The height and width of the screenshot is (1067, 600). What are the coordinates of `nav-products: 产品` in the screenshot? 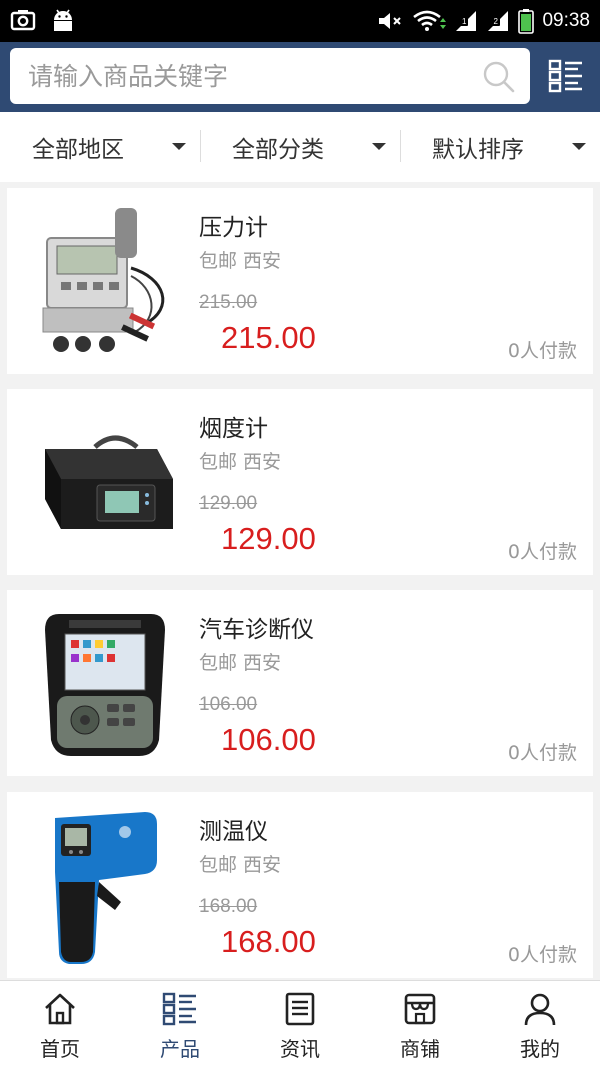 It's located at (180, 1024).